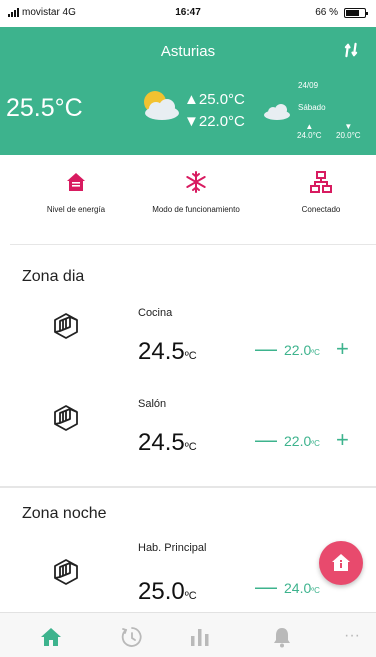 The height and width of the screenshot is (657, 376). I want to click on today-high: ▲25.0°C, so click(214, 99).